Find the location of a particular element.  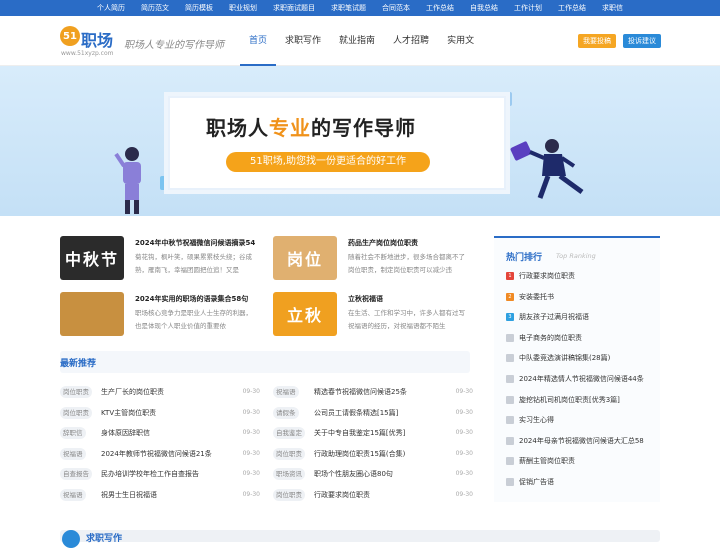

featured-thumbnail: 岗位 is located at coordinates (305, 258).